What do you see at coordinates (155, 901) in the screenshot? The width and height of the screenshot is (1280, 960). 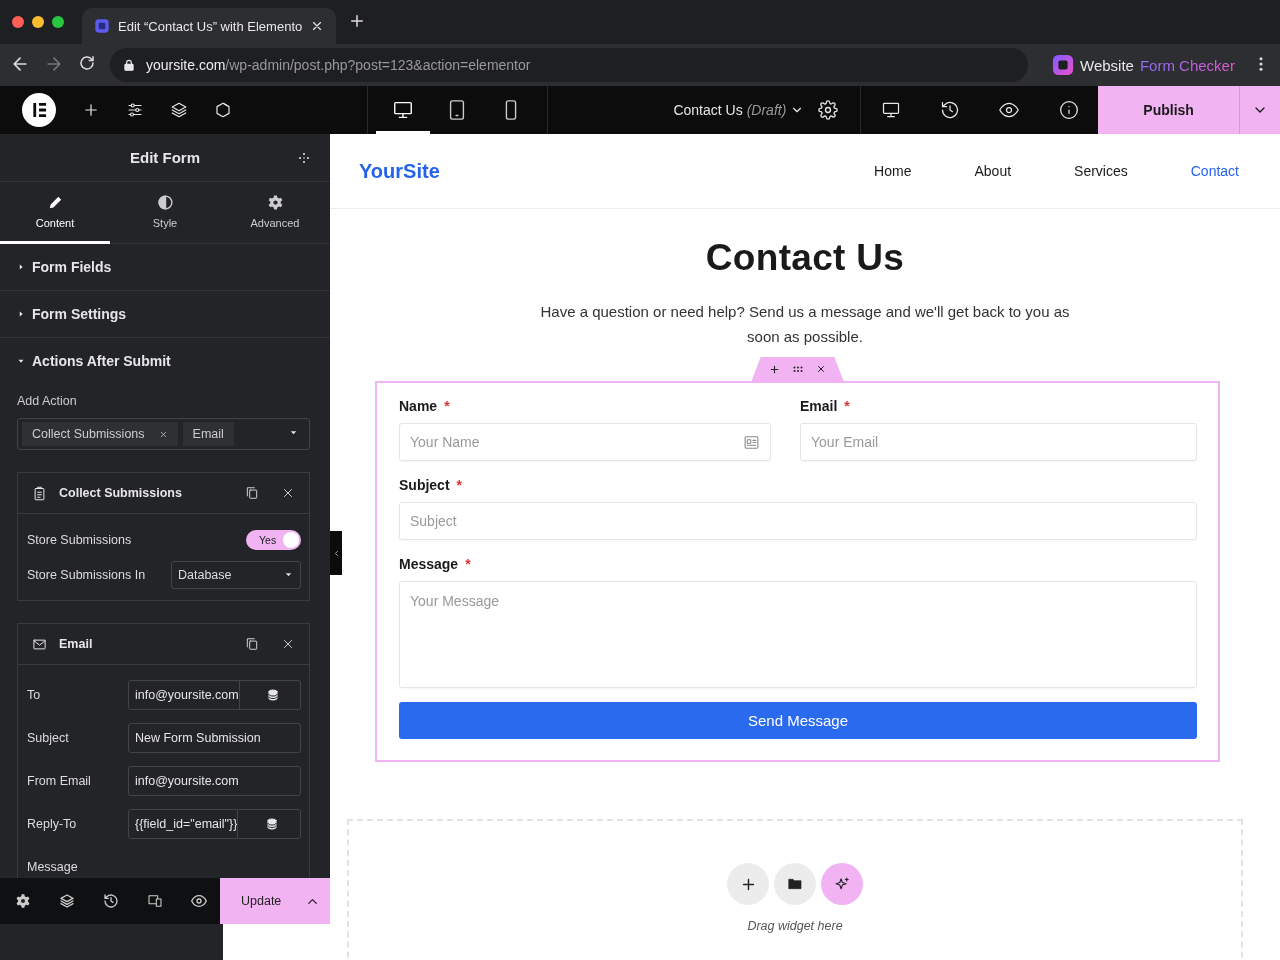 I see `responsive-icon` at bounding box center [155, 901].